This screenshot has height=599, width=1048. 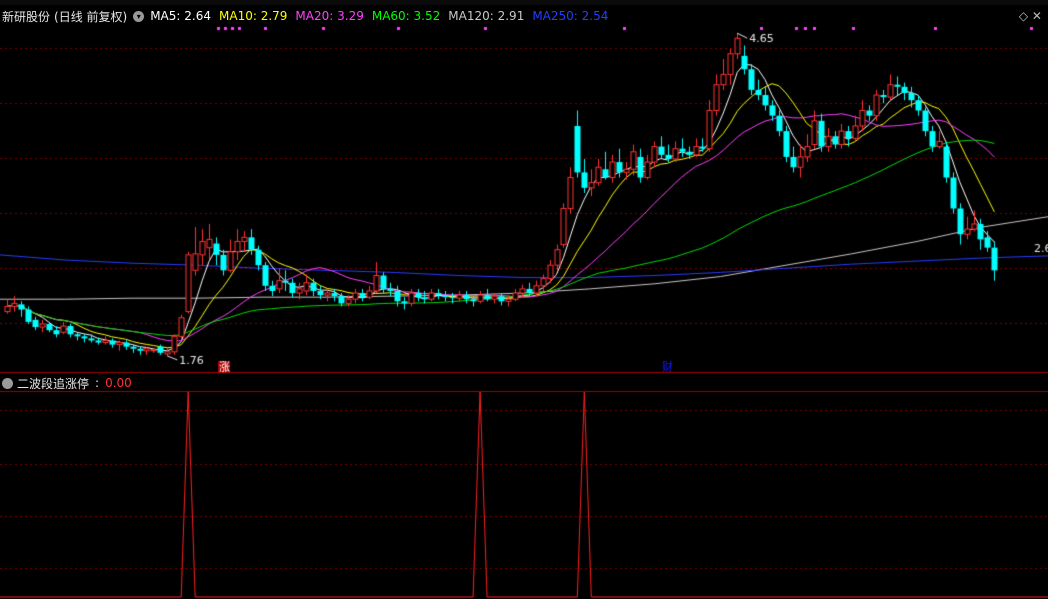 What do you see at coordinates (7, 383) in the screenshot?
I see `indicator-toggle-icon` at bounding box center [7, 383].